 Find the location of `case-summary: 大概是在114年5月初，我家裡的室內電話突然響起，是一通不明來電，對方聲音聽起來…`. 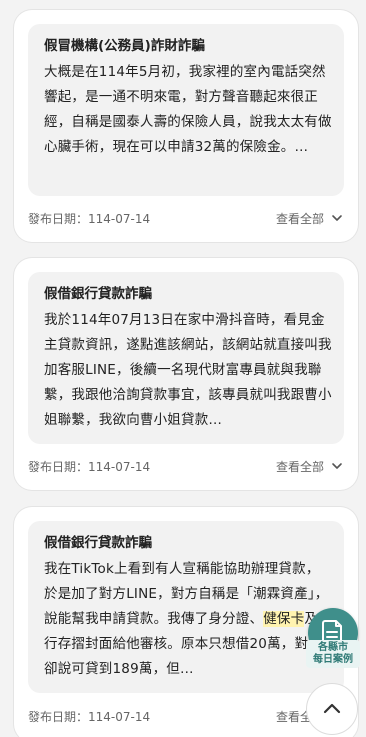

case-summary: 大概是在114年5月初，我家裡的室內電話突然響起，是一通不明來電，對方聲音聽起來… is located at coordinates (188, 109).